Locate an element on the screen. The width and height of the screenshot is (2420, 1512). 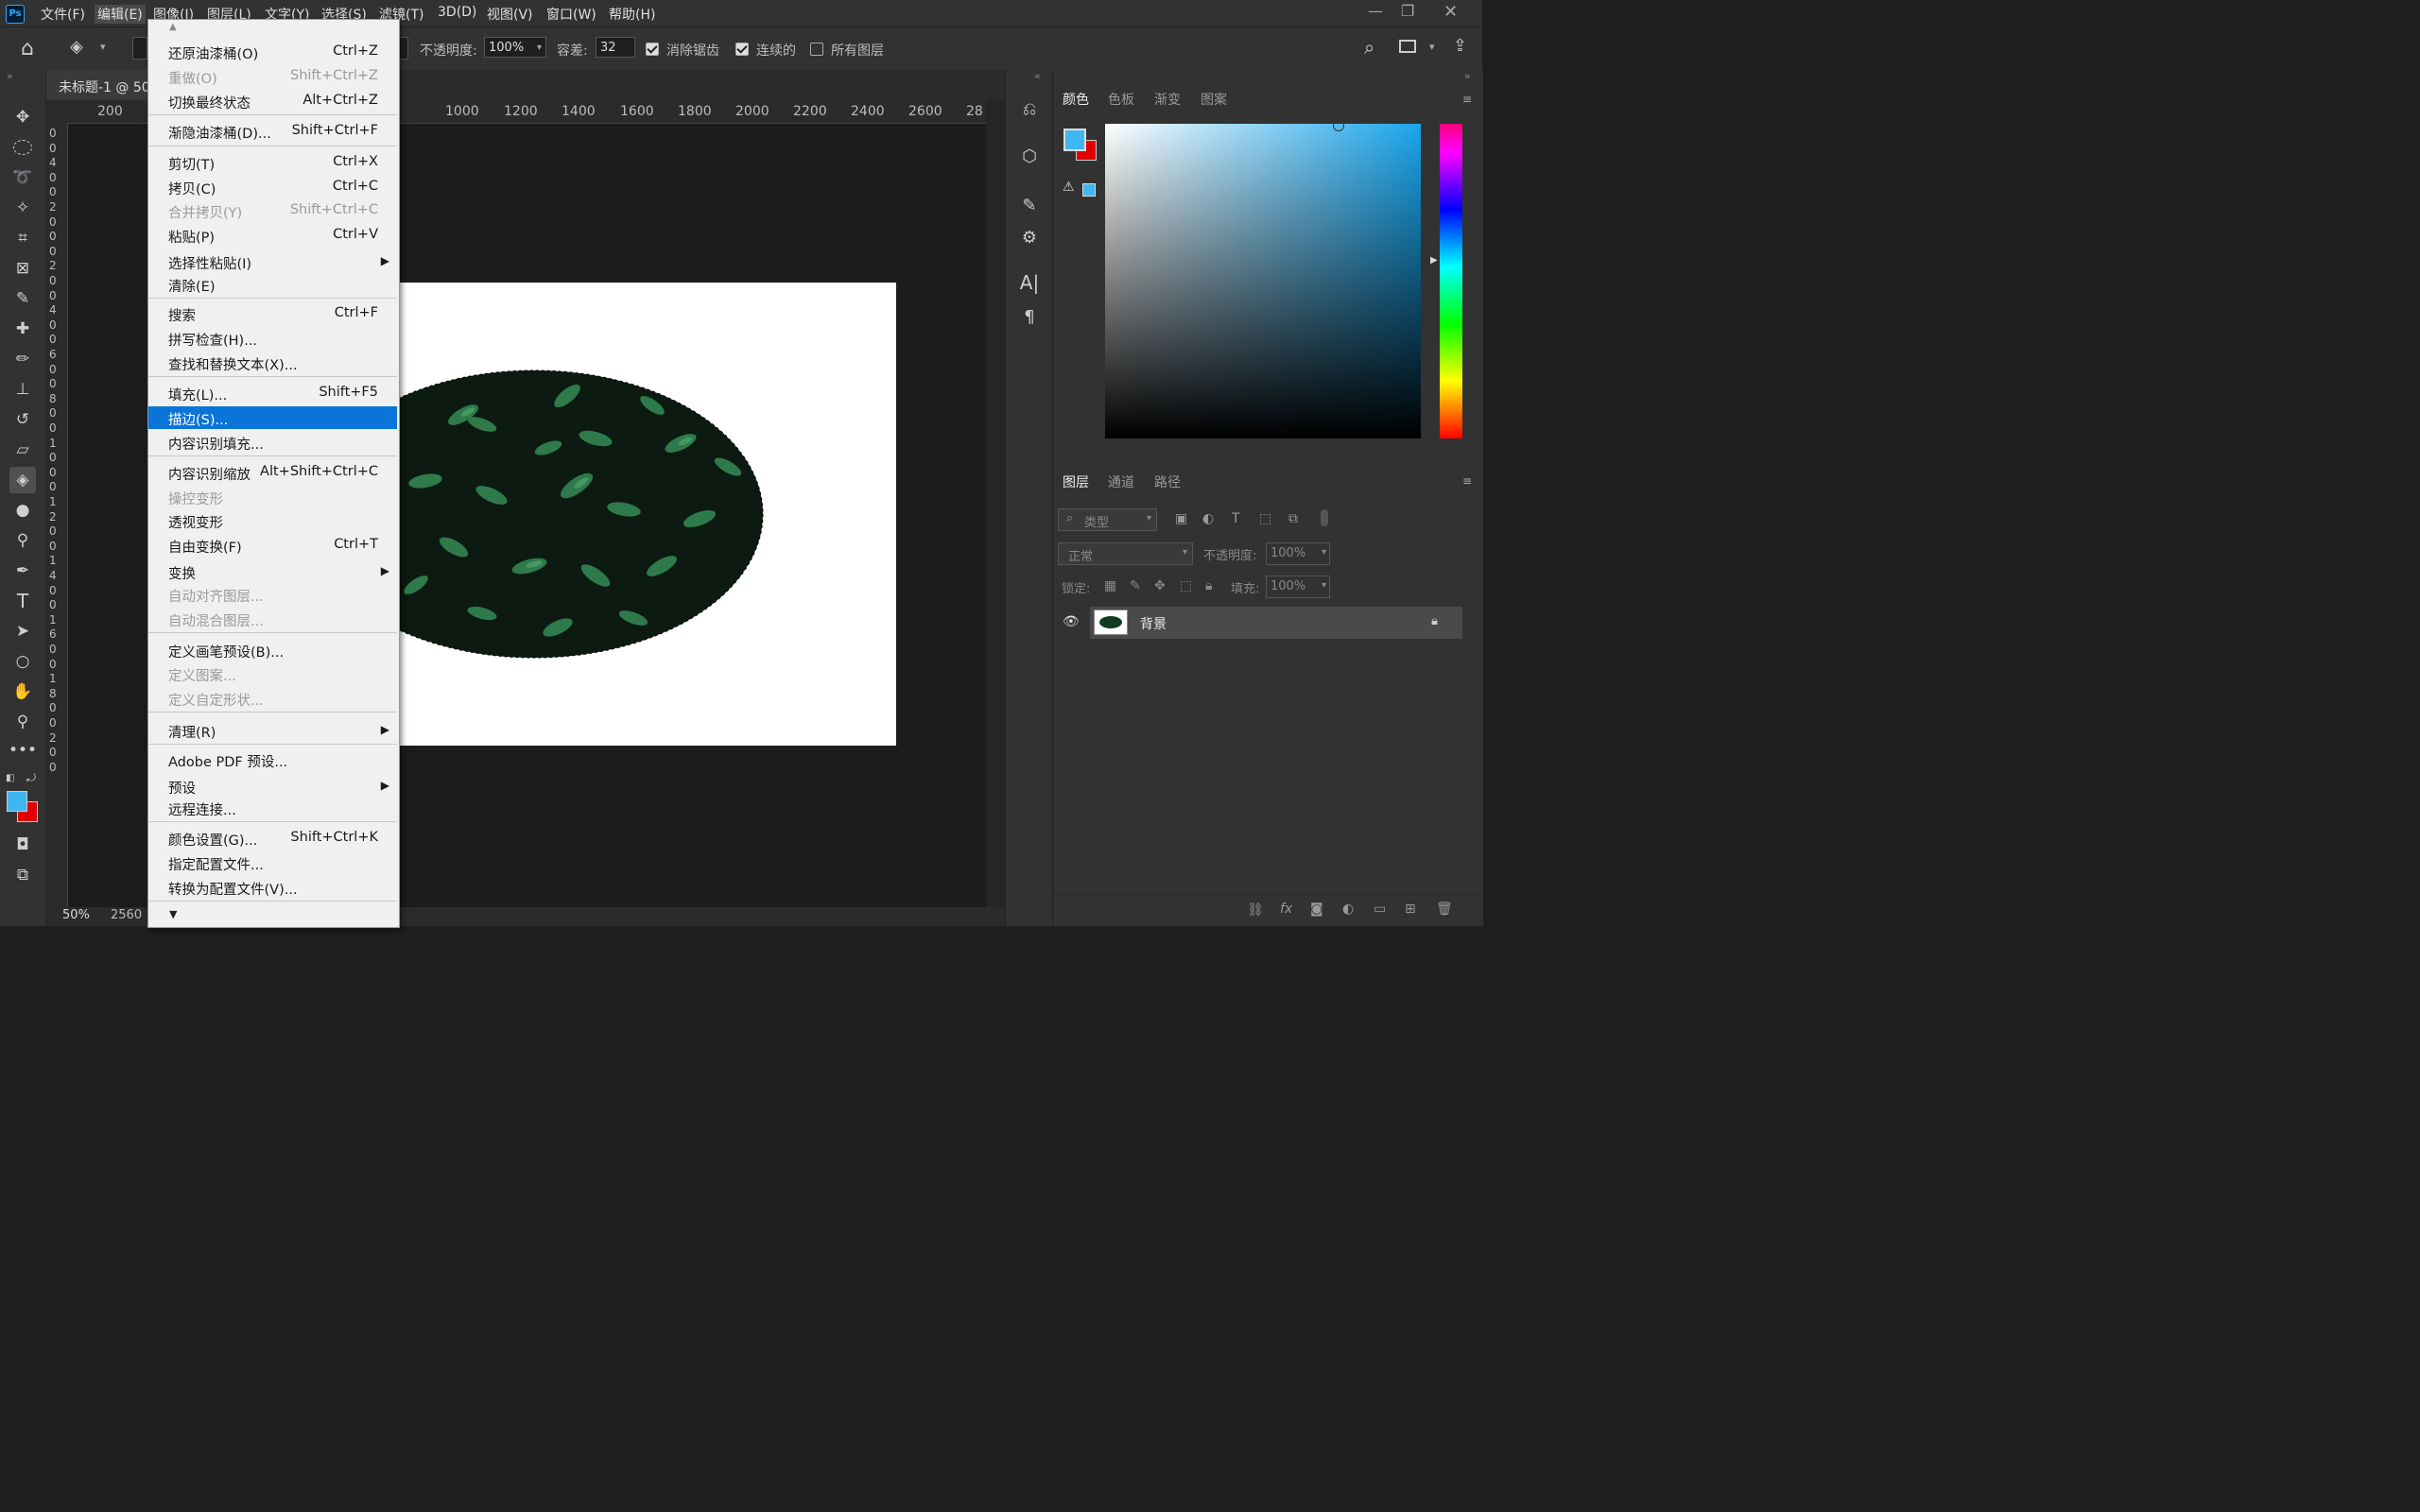
menu-edit: 编辑(E) is located at coordinates (120, 14).